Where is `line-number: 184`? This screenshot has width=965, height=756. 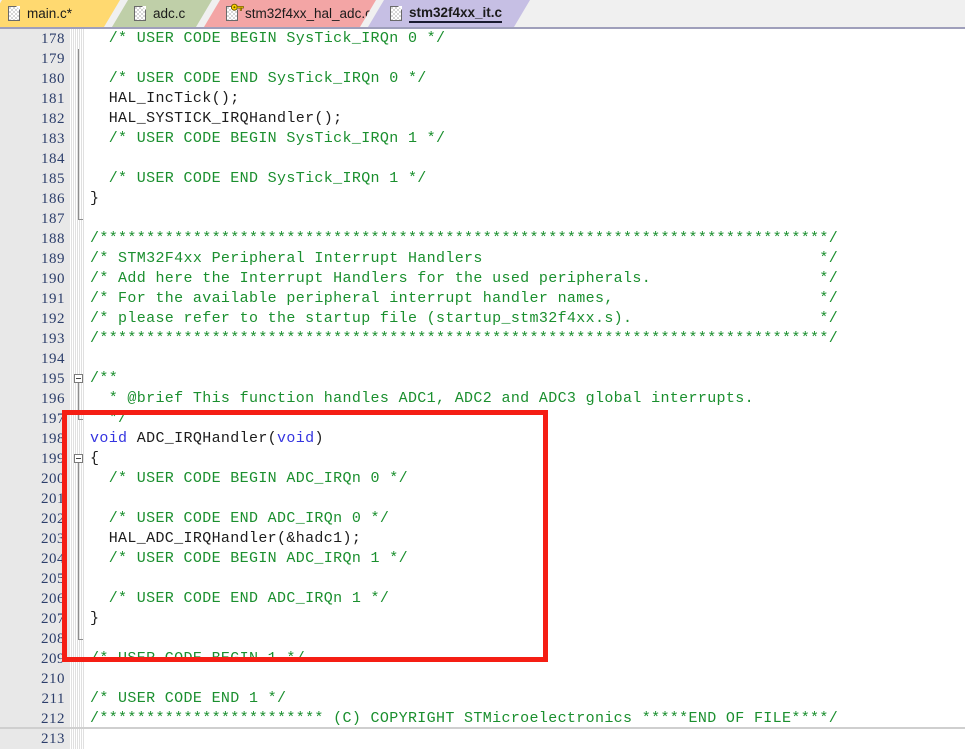 line-number: 184 is located at coordinates (35, 159).